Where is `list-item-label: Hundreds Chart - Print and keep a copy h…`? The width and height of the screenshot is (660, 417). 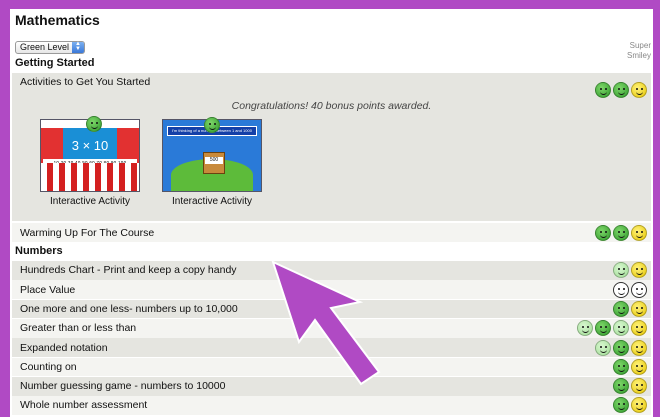 list-item-label: Hundreds Chart - Print and keep a copy h… is located at coordinates (128, 270).